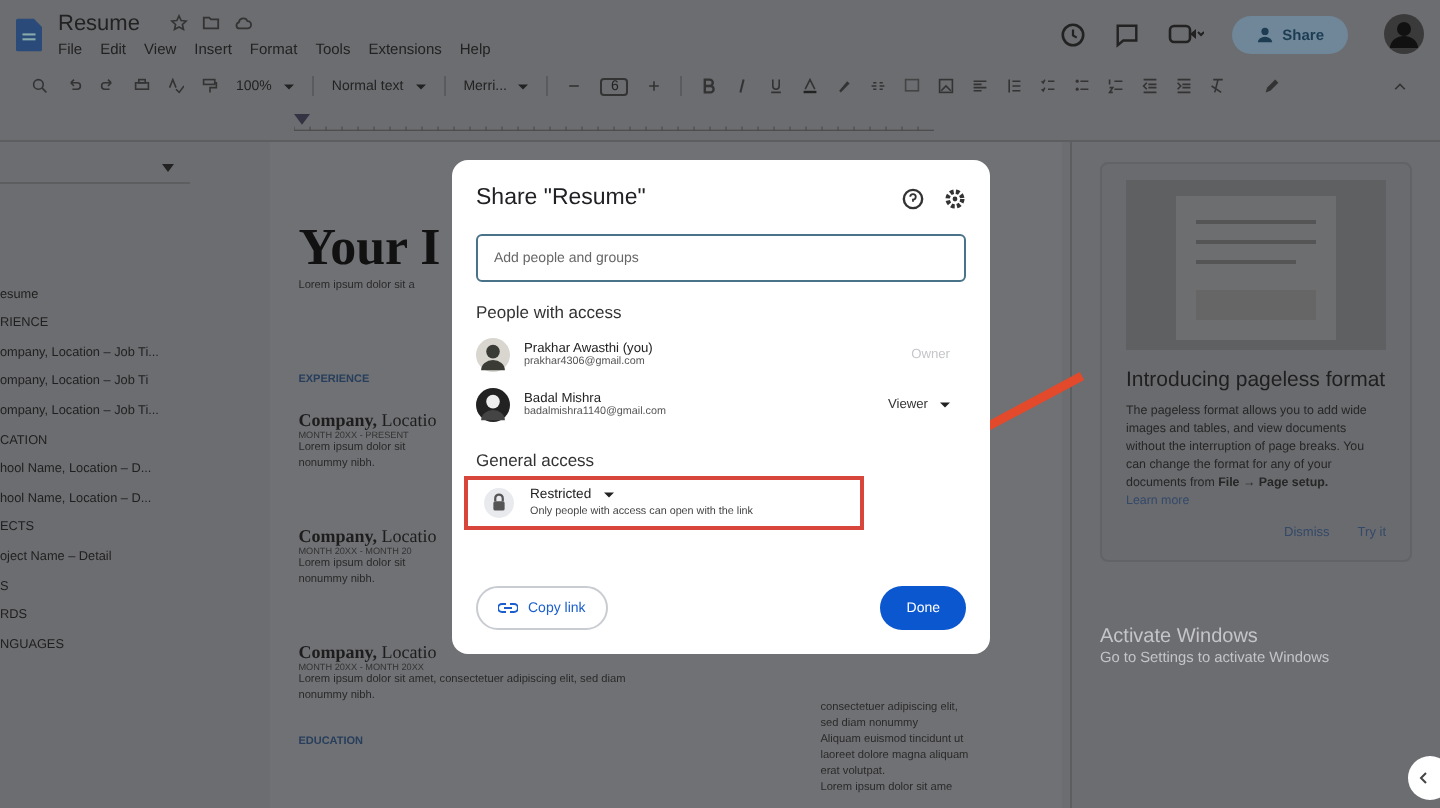 The image size is (1440, 808). Describe the element at coordinates (776, 86) in the screenshot. I see `underline-icon` at that location.